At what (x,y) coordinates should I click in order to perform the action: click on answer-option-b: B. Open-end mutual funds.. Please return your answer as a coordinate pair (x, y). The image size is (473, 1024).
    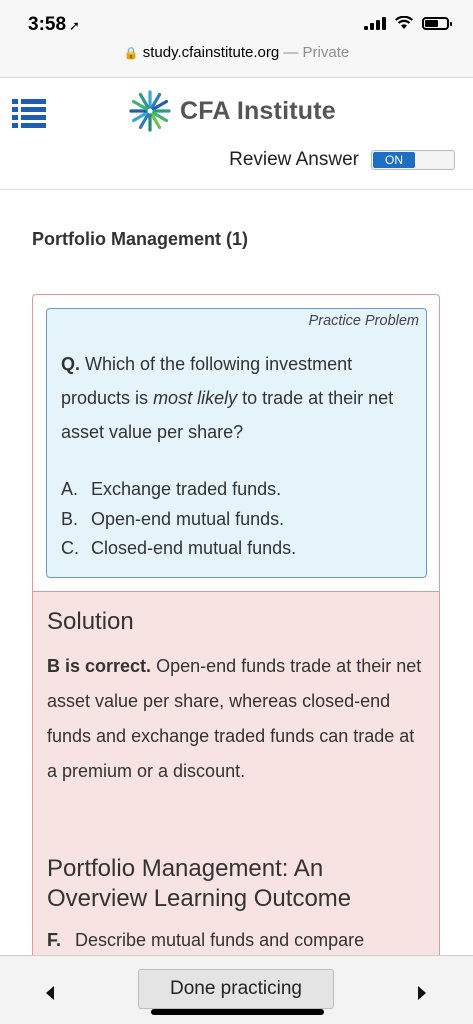
    Looking at the image, I should click on (178, 520).